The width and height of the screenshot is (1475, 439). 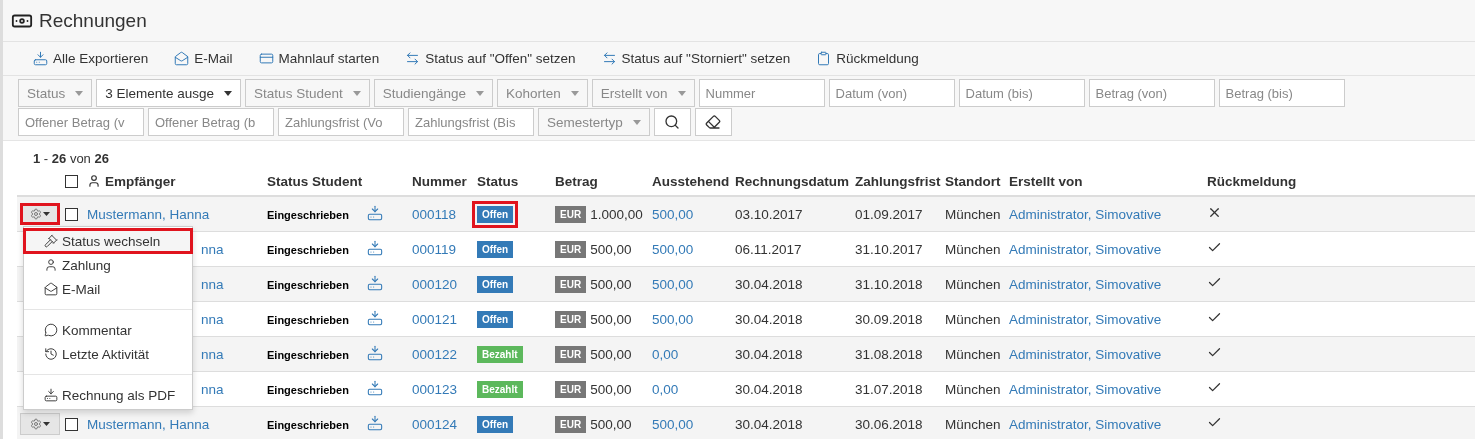 What do you see at coordinates (643, 93) in the screenshot?
I see `filter-dropdown: Erstellt von` at bounding box center [643, 93].